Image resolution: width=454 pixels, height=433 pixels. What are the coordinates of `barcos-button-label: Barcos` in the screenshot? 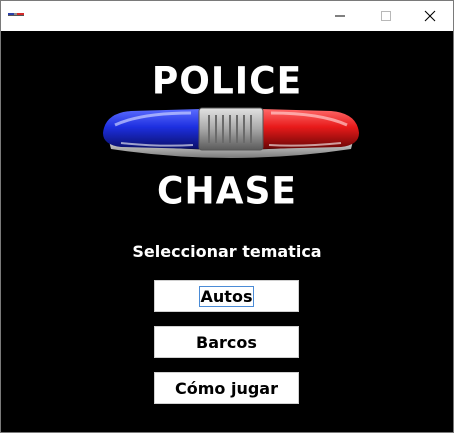 It's located at (226, 342).